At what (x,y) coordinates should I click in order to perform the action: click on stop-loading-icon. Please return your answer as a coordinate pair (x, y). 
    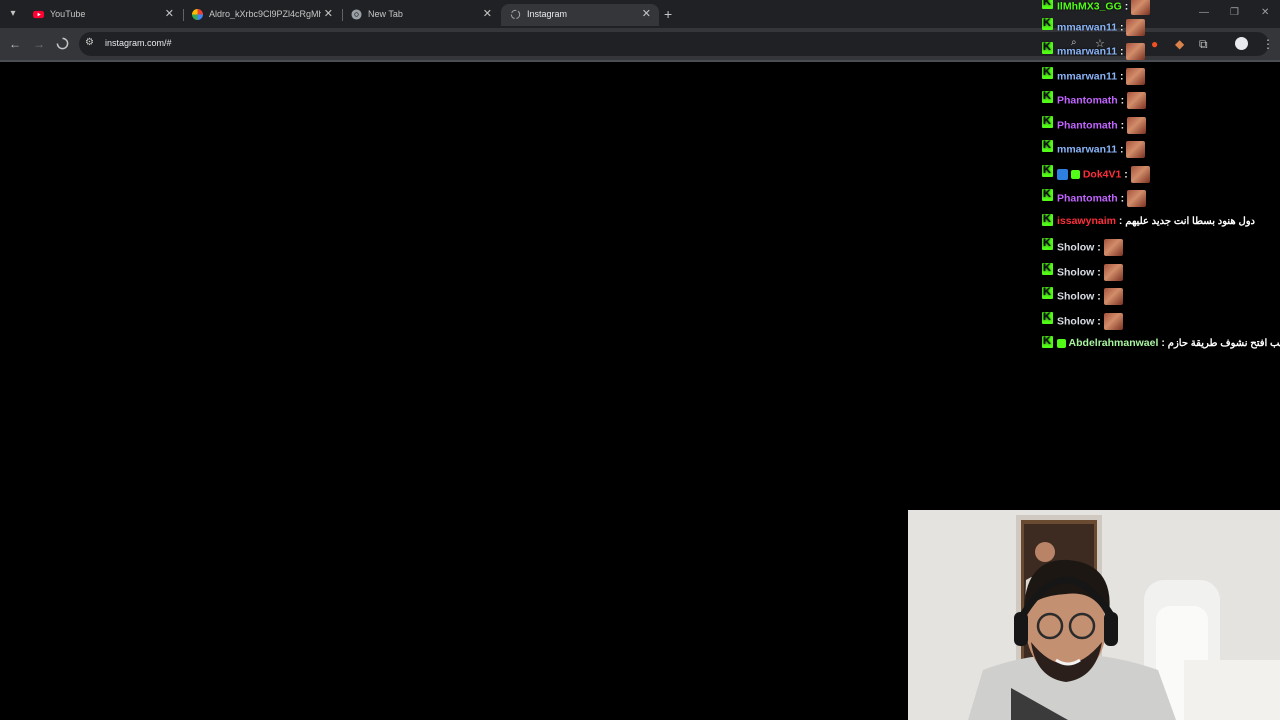
    Looking at the image, I should click on (62, 43).